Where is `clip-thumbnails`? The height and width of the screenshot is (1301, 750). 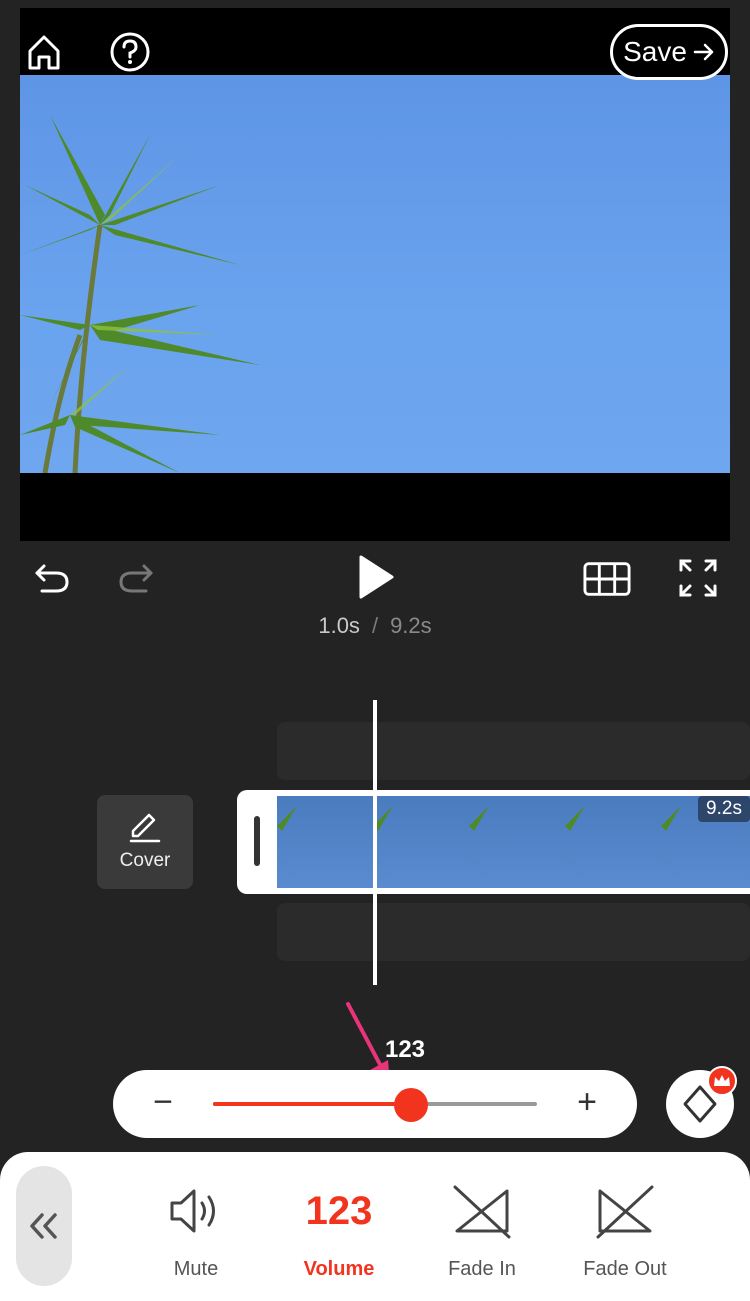 clip-thumbnails is located at coordinates (513, 842).